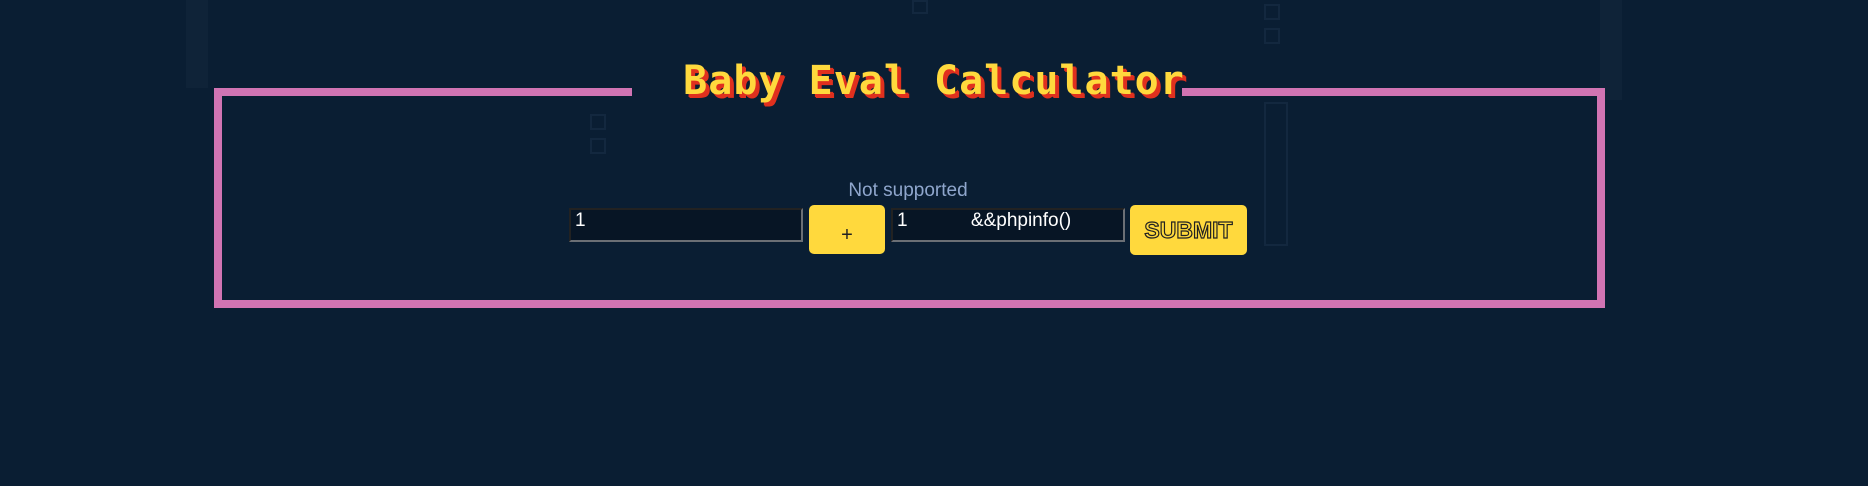 Image resolution: width=1868 pixels, height=486 pixels. Describe the element at coordinates (908, 190) in the screenshot. I see `result-message: Not supported` at that location.